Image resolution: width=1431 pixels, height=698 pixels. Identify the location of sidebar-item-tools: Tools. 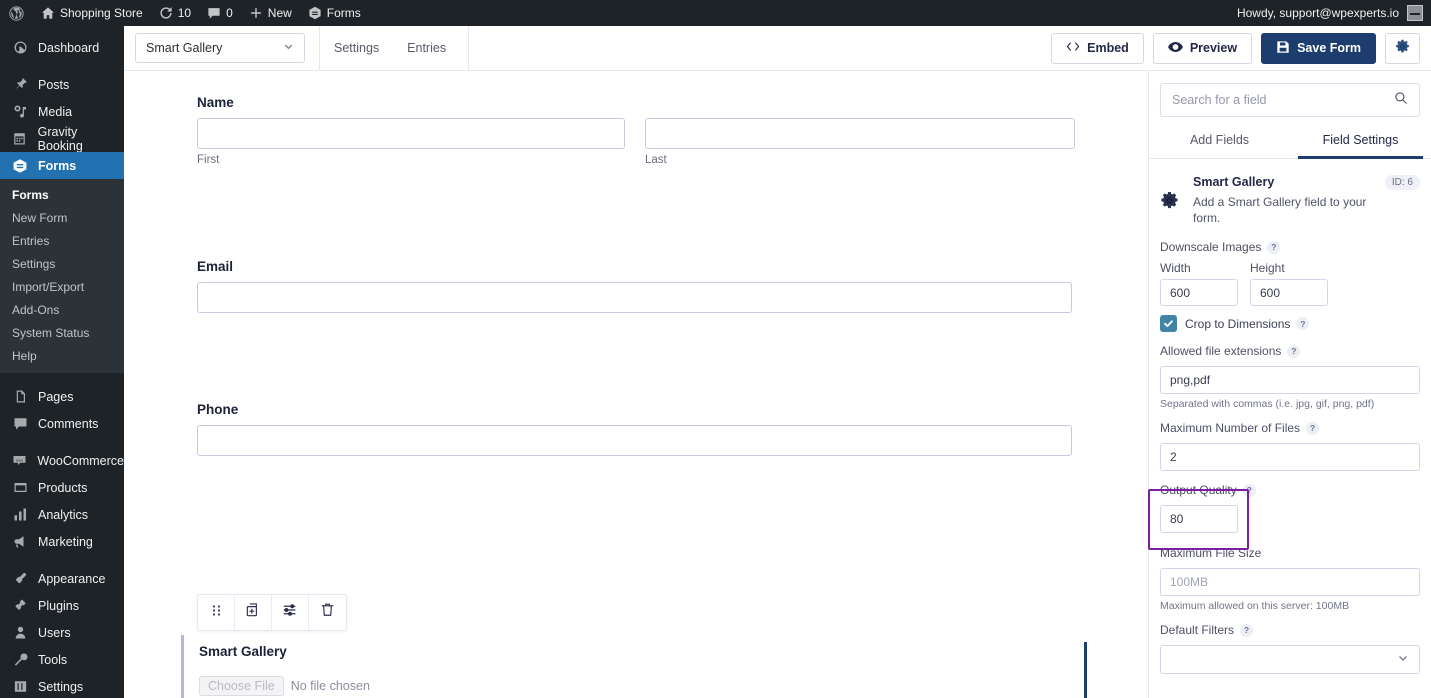
(62, 659).